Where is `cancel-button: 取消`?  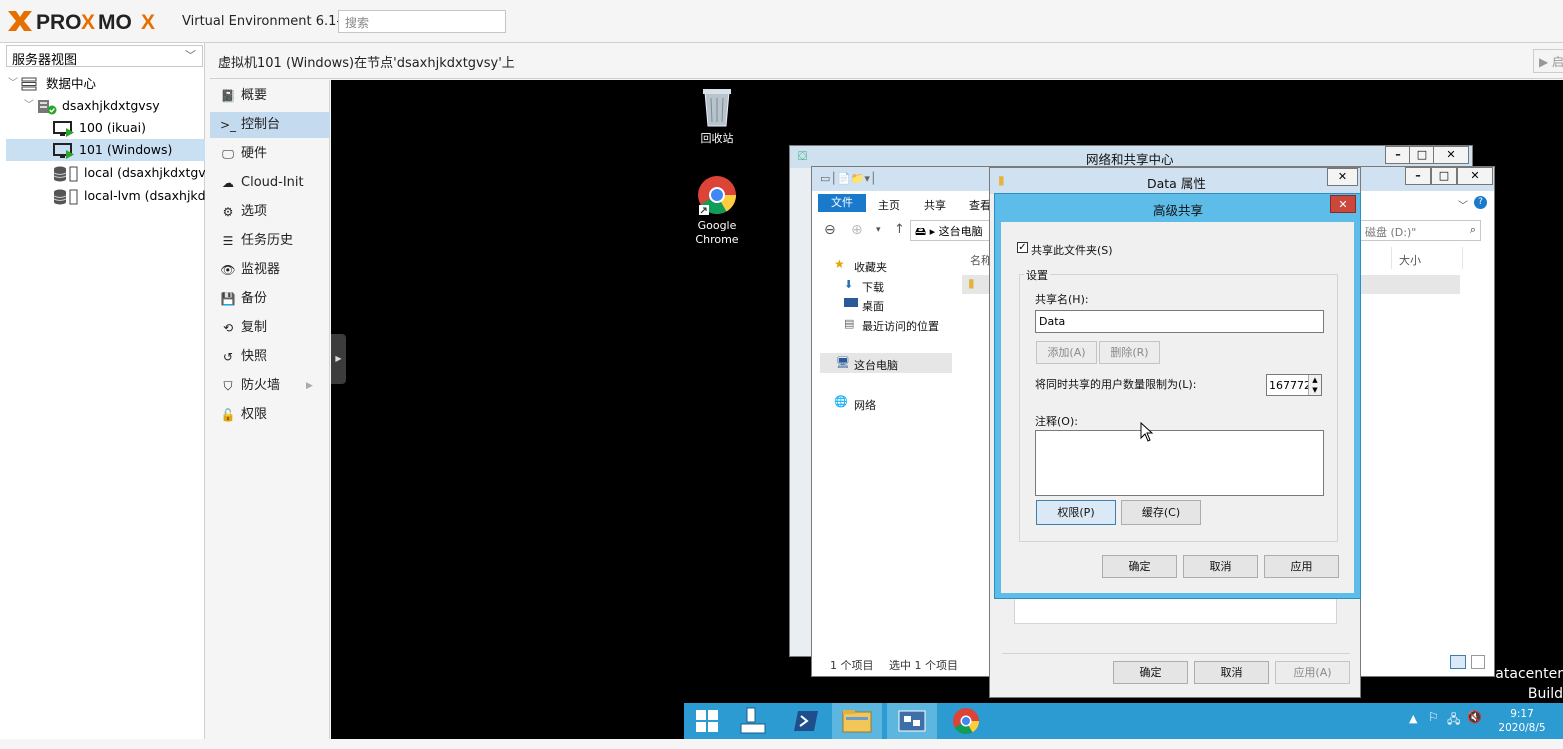
cancel-button: 取消 is located at coordinates (1220, 566).